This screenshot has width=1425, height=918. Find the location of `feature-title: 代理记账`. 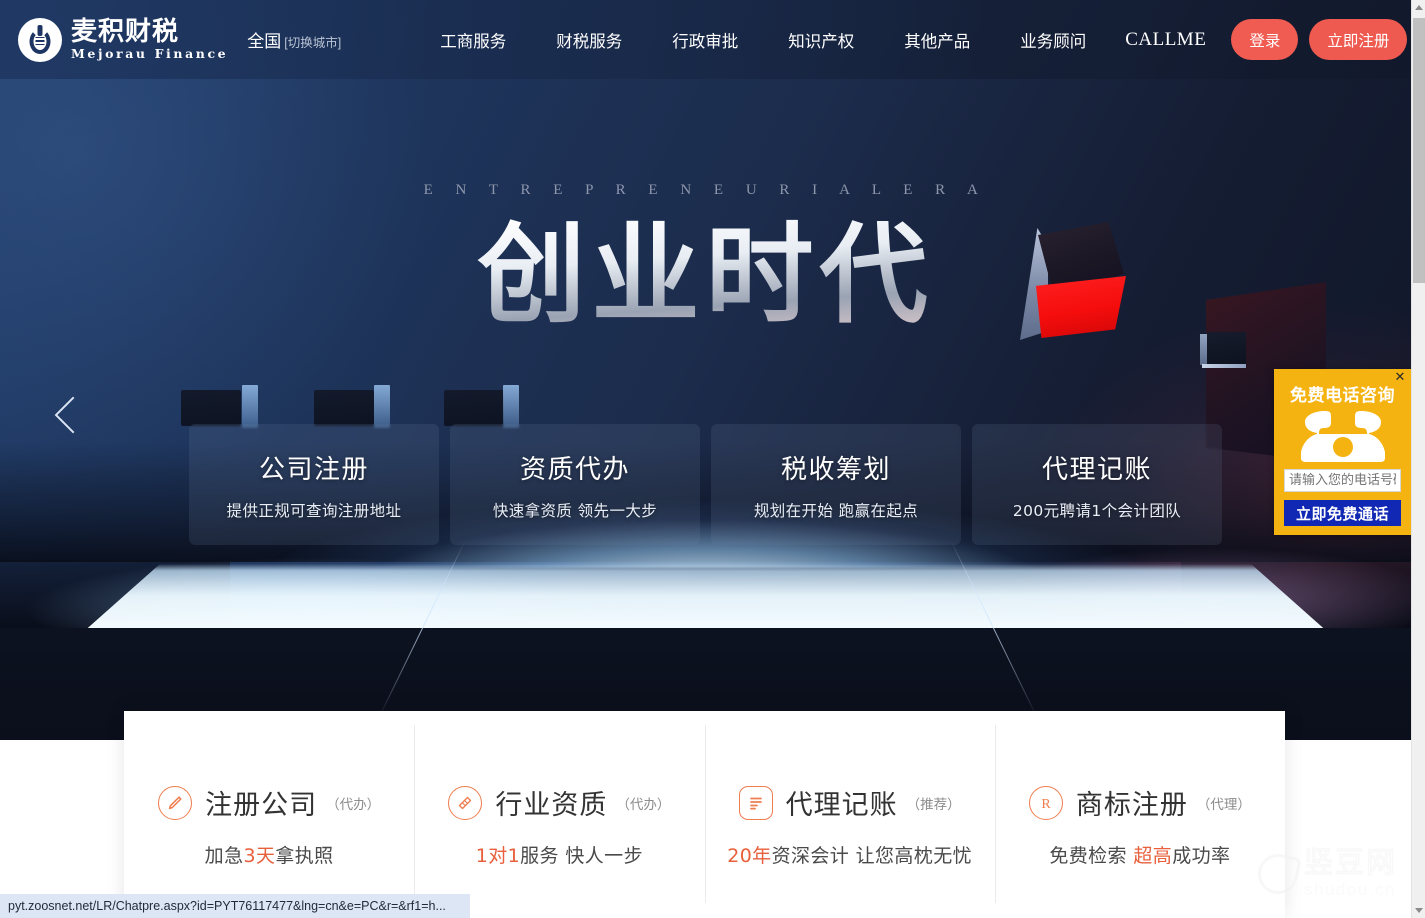

feature-title: 代理记账 is located at coordinates (841, 805).